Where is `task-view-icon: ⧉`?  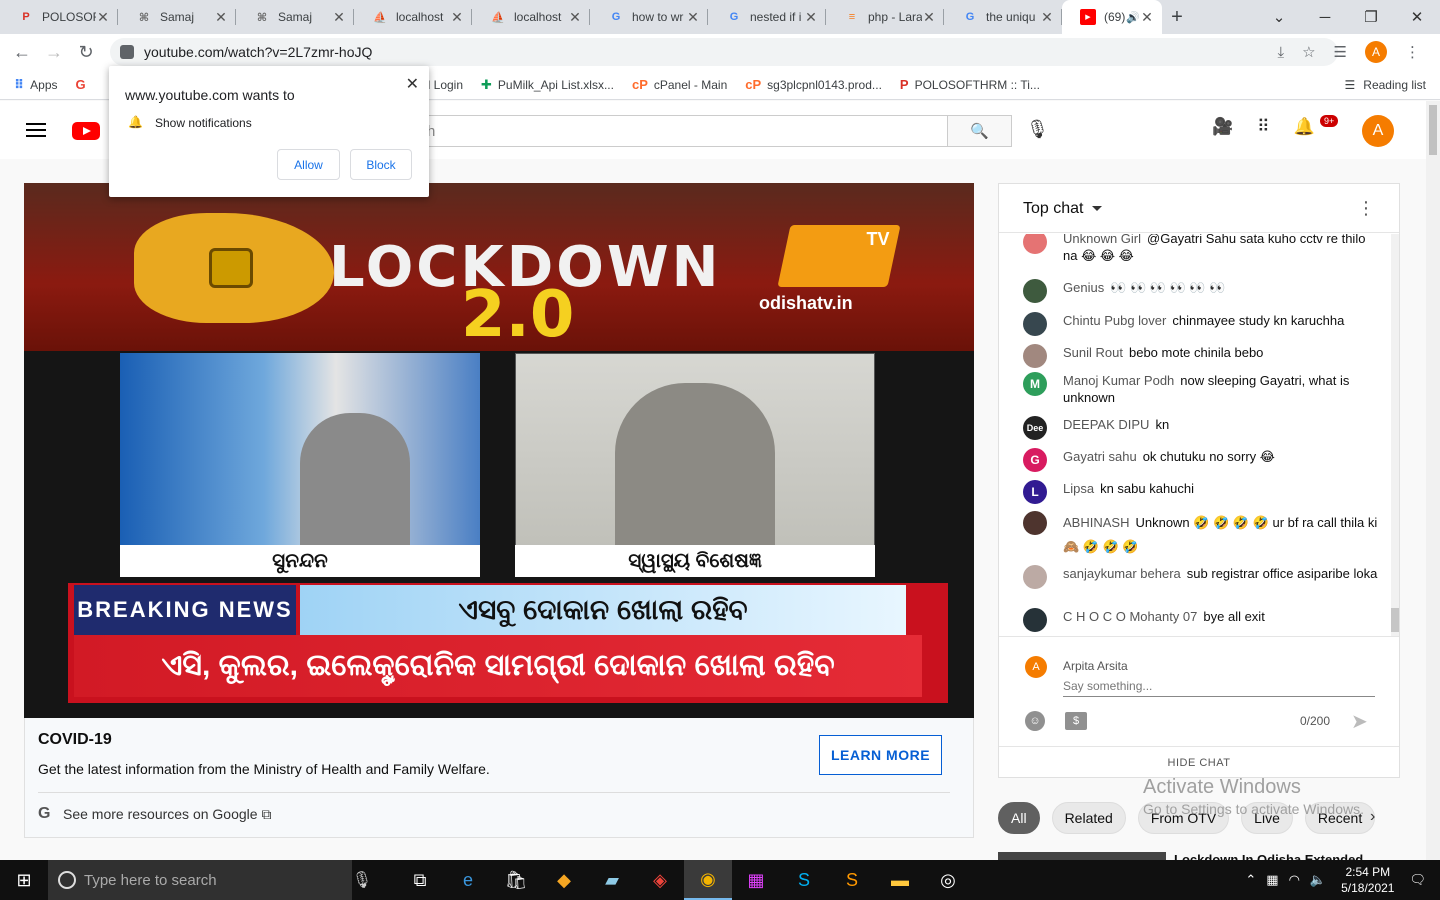 task-view-icon: ⧉ is located at coordinates (420, 880).